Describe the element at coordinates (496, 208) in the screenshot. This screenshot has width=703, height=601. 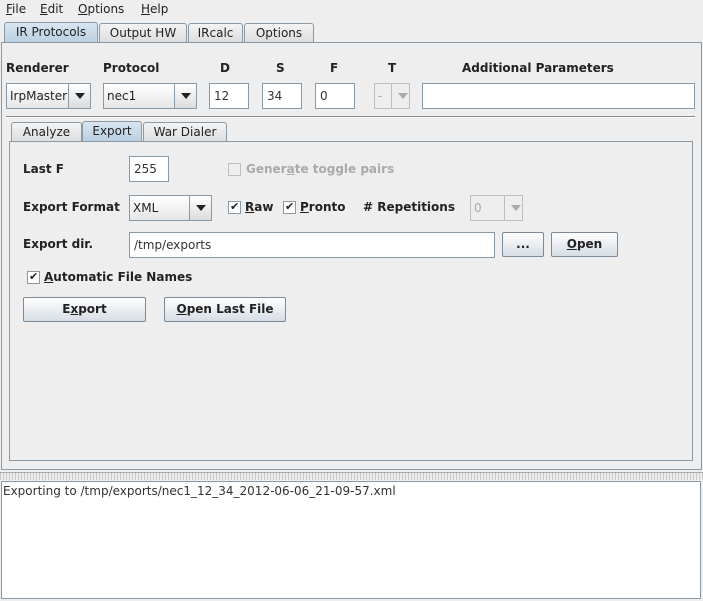
I see `repetitions-combo: 0` at that location.